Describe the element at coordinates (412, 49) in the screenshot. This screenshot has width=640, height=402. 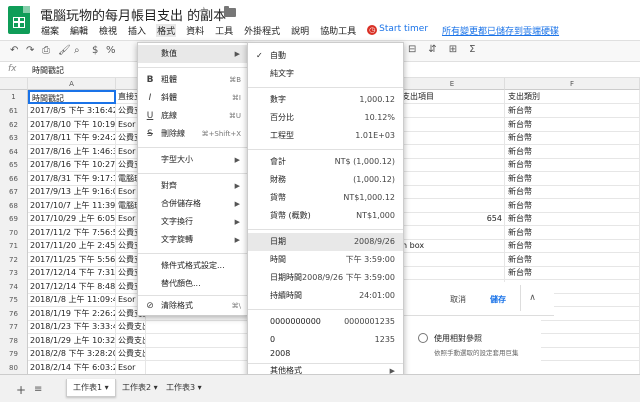
I see `insert-link-icon: ⊟` at that location.